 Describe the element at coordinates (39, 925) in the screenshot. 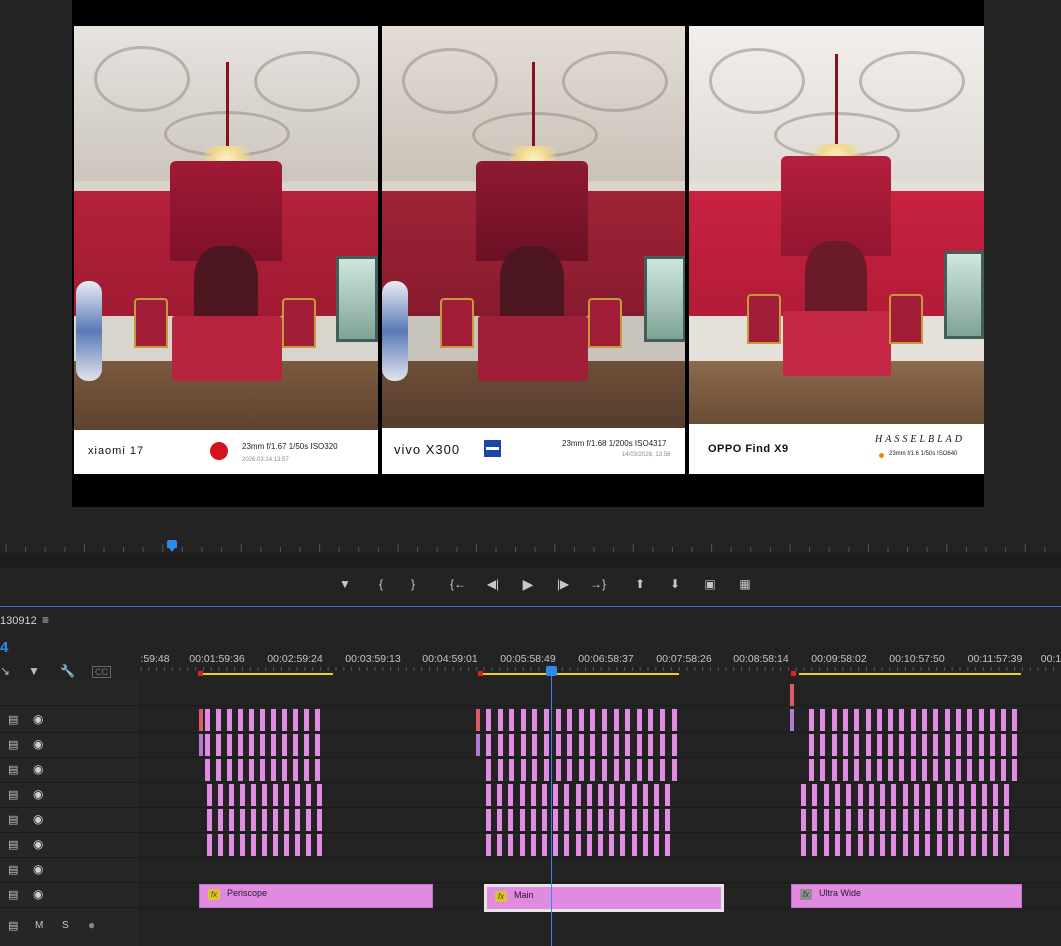

I see `mute-button: M` at that location.